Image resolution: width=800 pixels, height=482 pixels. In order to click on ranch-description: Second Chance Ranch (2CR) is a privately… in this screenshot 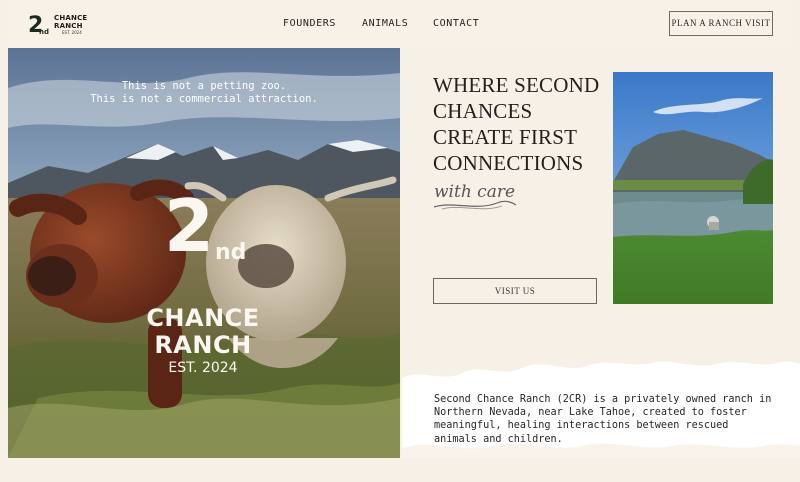, I will do `click(603, 419)`.